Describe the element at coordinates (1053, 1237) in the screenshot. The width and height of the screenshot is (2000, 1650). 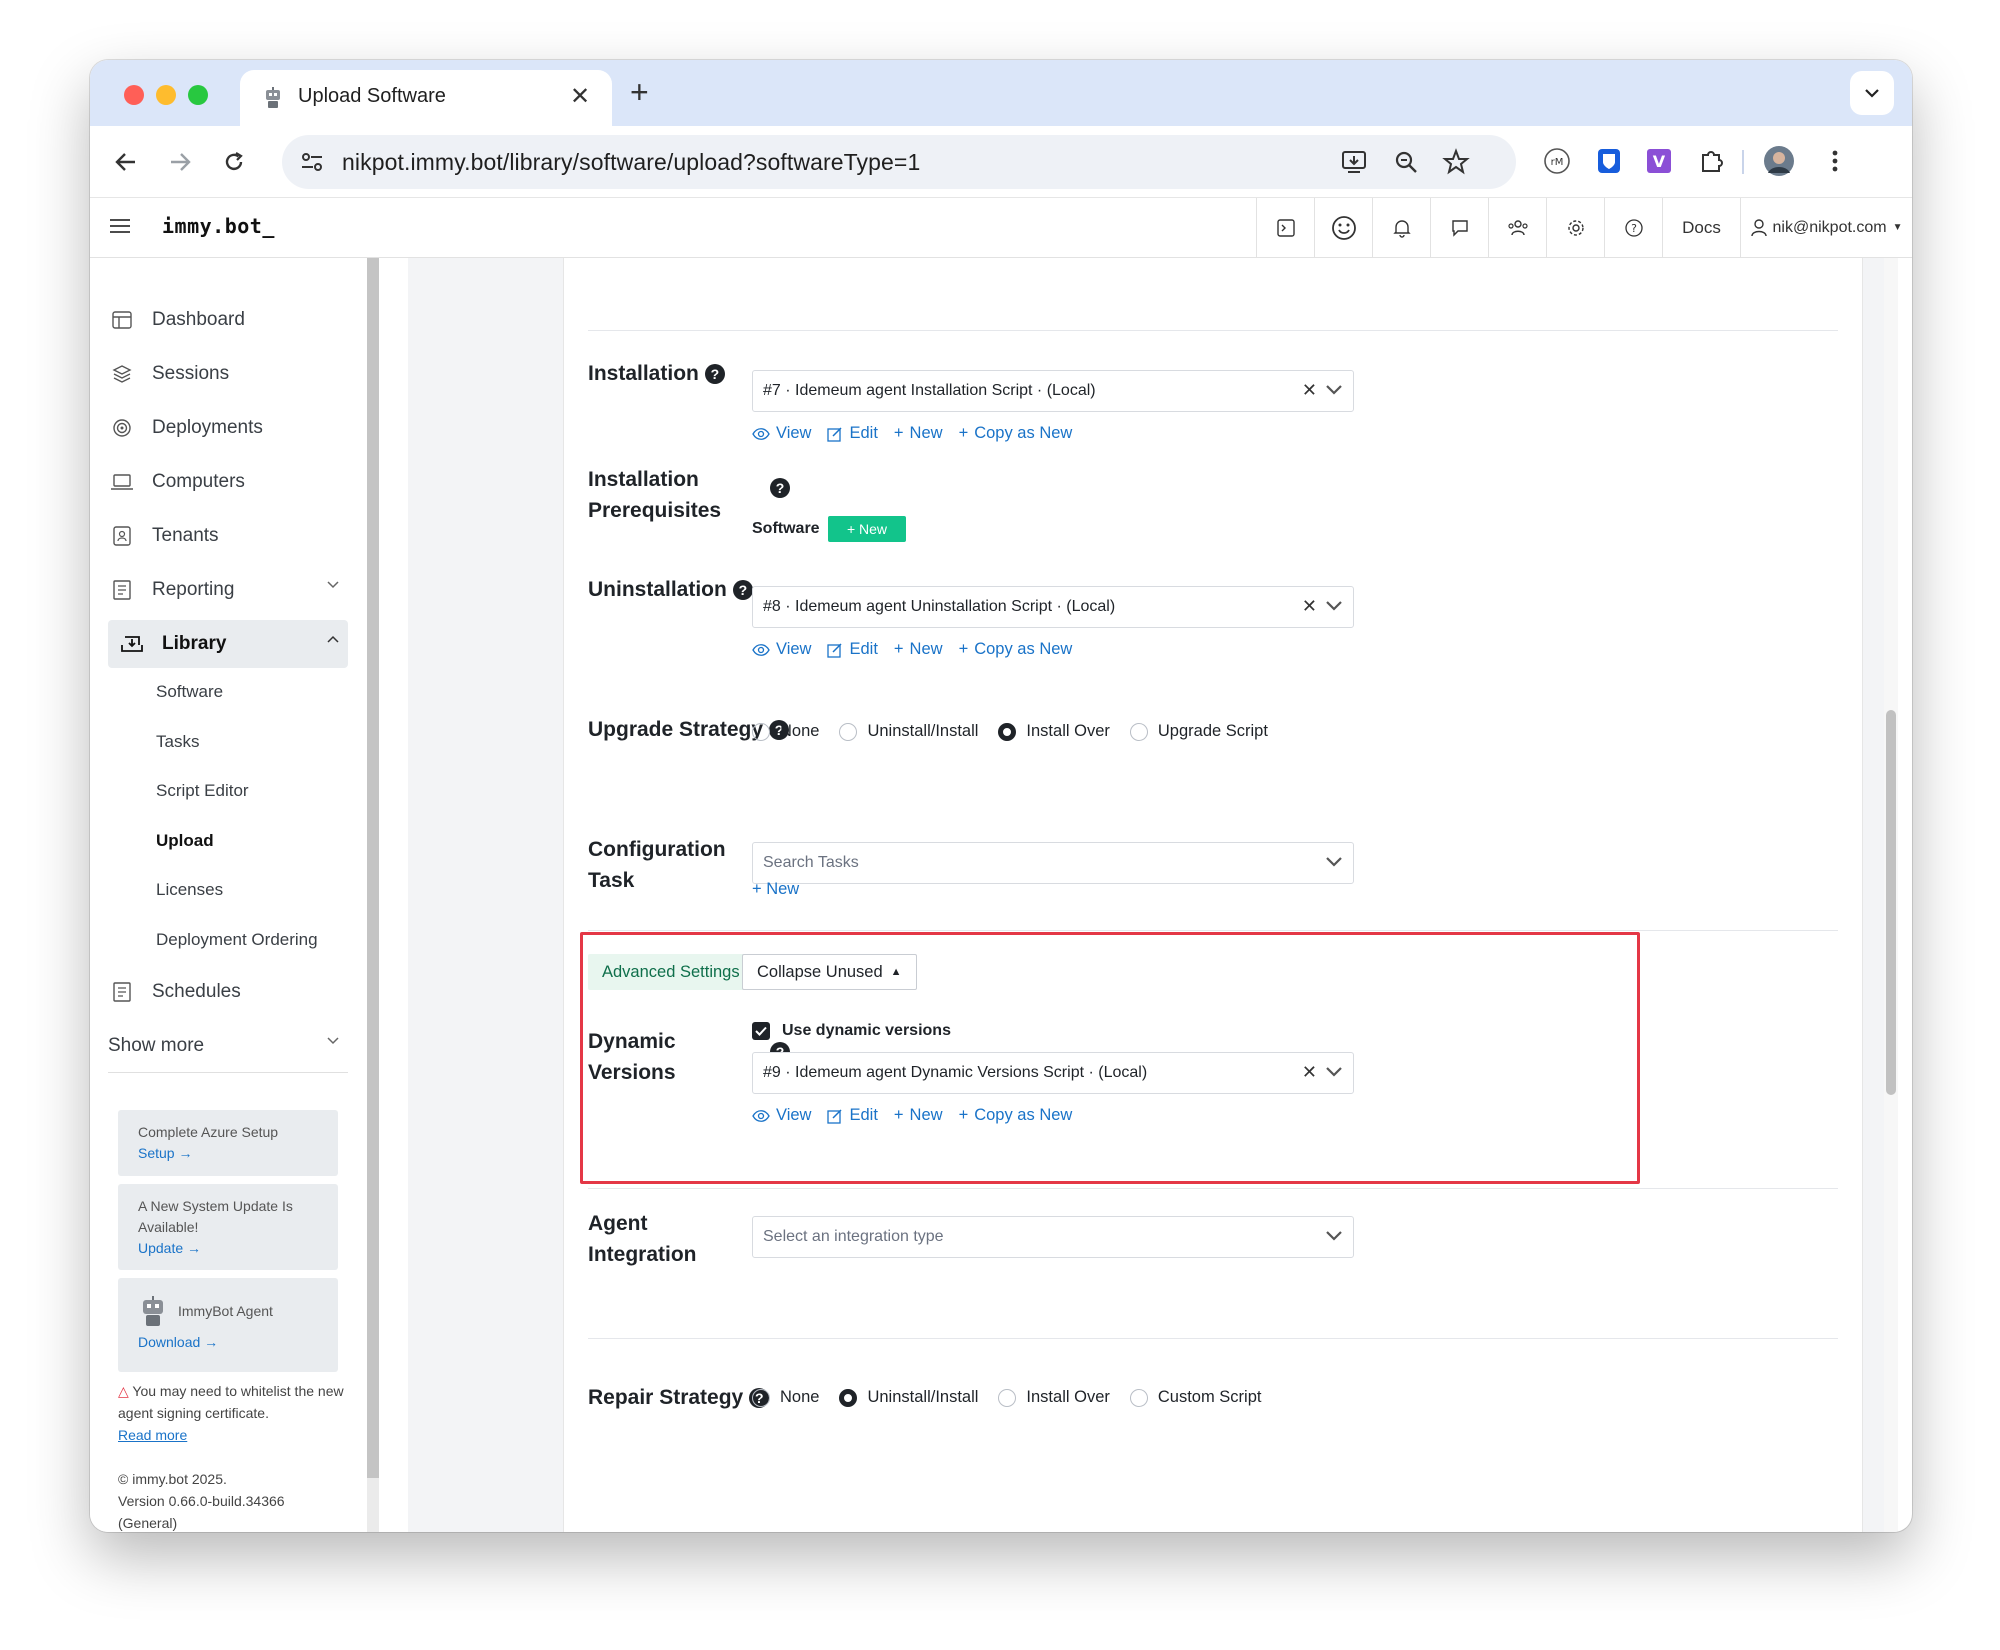
I see `agent-integration-select: Select an integration type` at that location.